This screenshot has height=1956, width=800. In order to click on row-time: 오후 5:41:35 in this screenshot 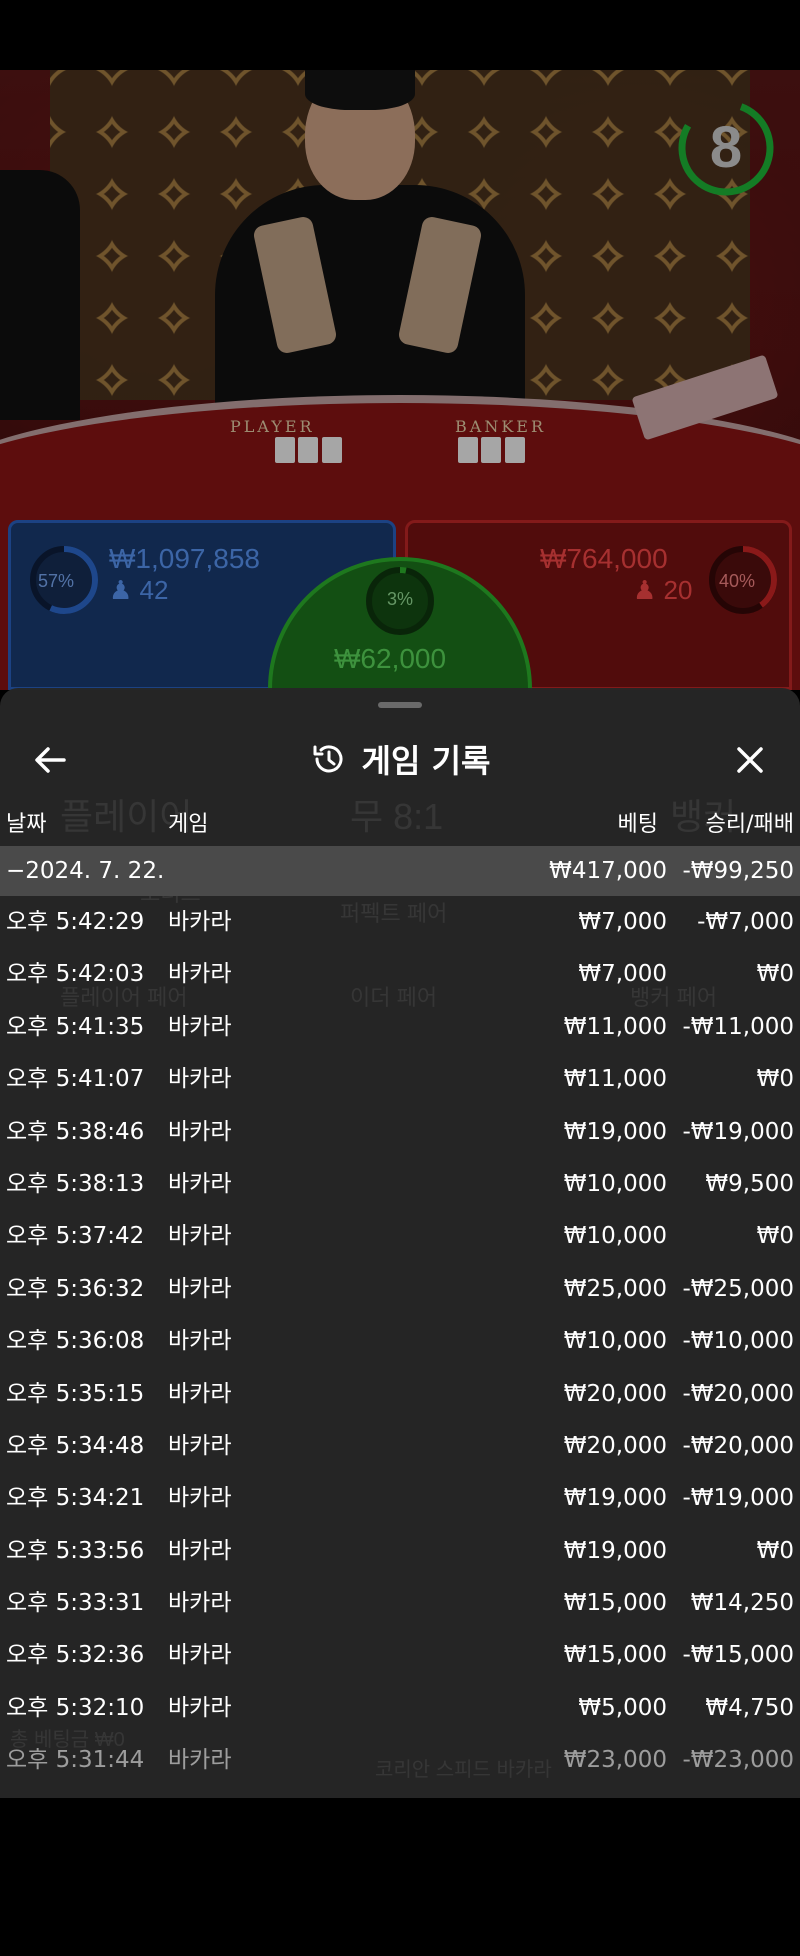, I will do `click(75, 1026)`.